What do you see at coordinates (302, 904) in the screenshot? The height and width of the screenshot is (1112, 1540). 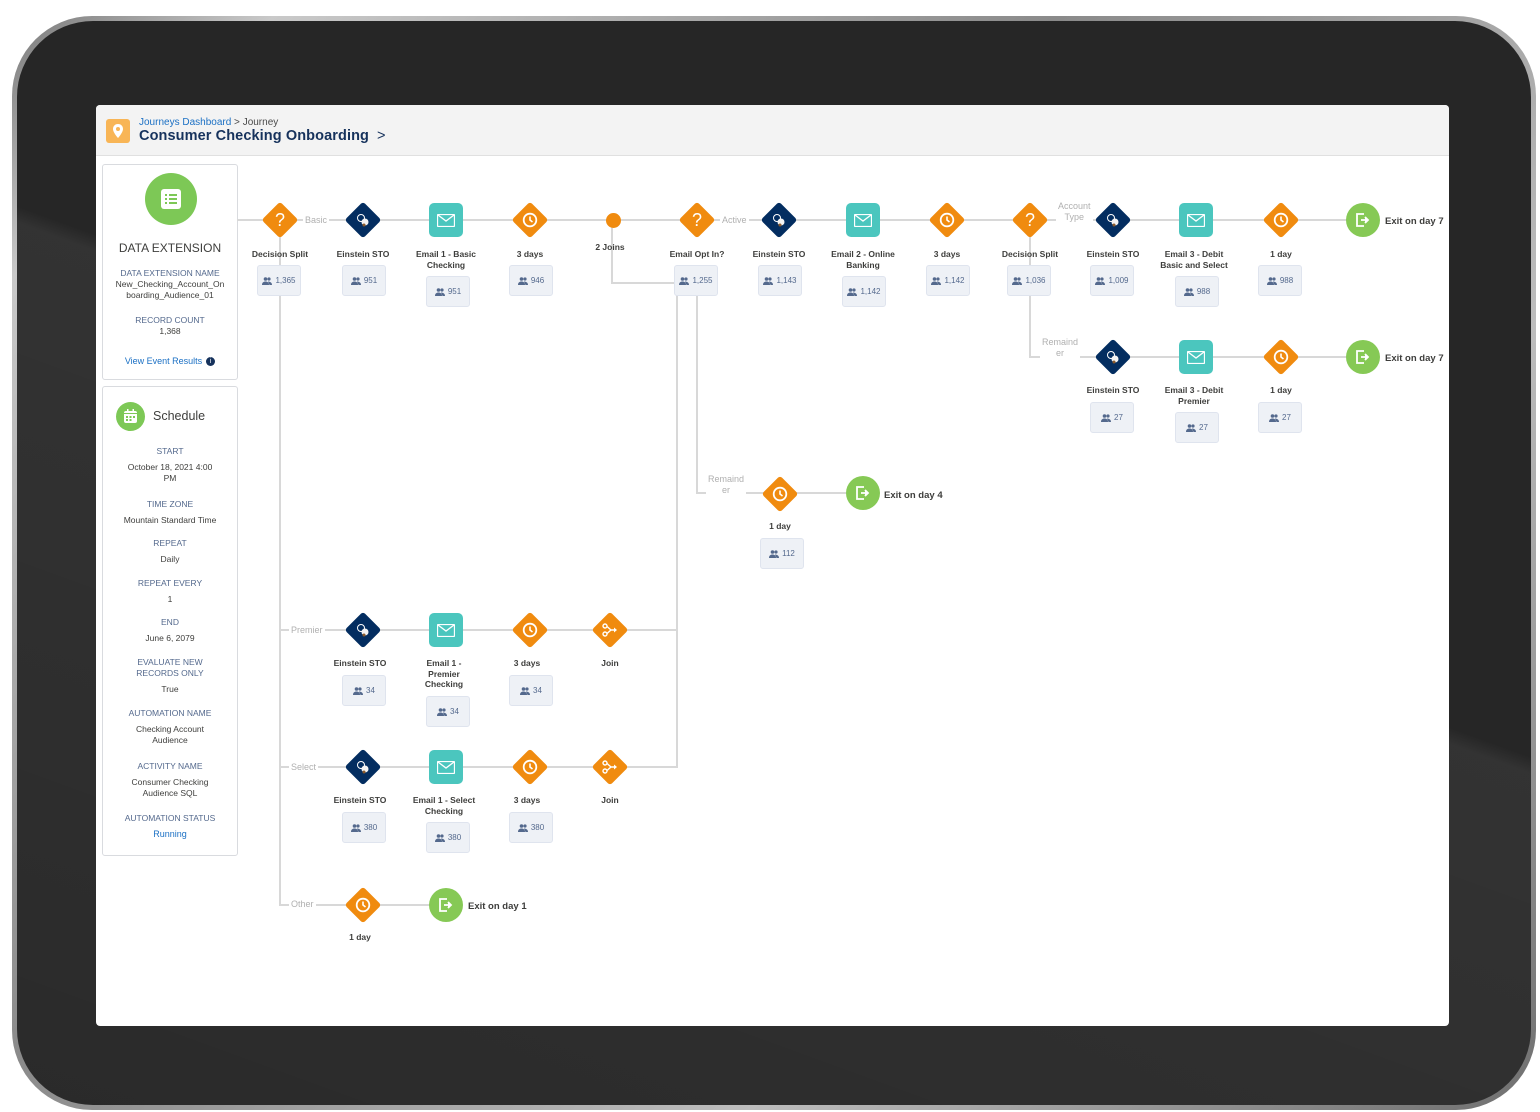 I see `path-label-other: Other` at bounding box center [302, 904].